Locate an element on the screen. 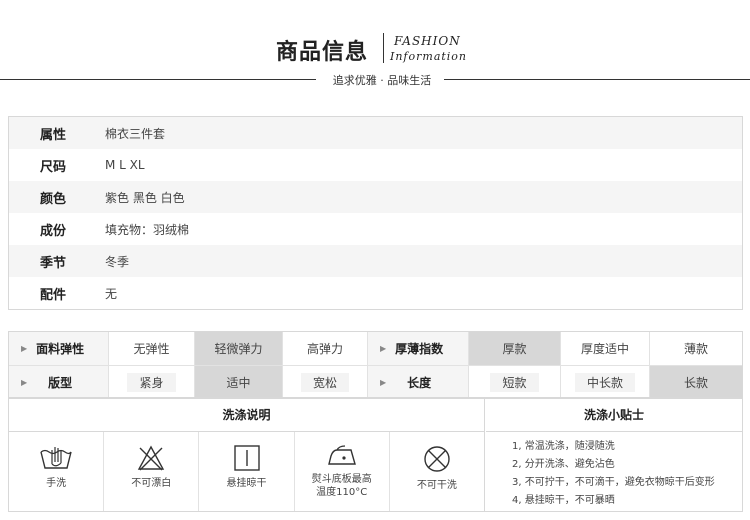  elasticity-option-selected: 轻微弹力 is located at coordinates (239, 348).